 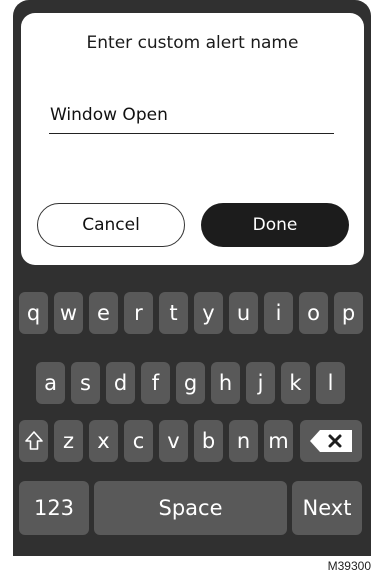 I want to click on next-key: Next, so click(x=327, y=508).